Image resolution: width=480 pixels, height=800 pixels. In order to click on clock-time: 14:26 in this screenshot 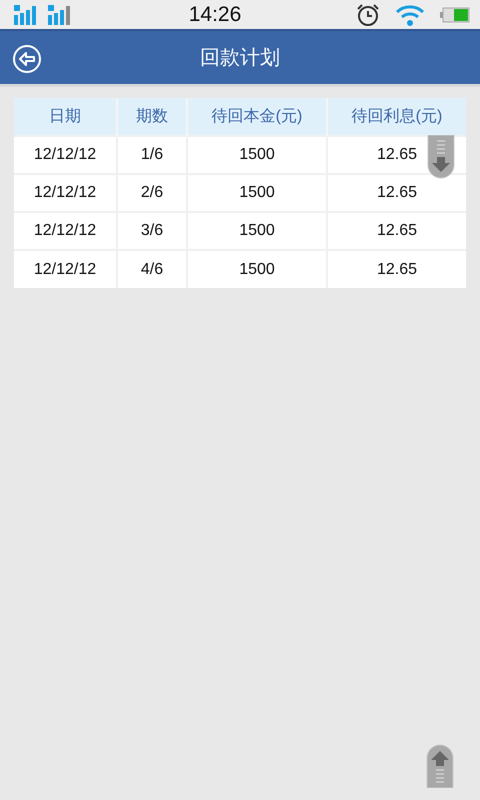, I will do `click(215, 14)`.